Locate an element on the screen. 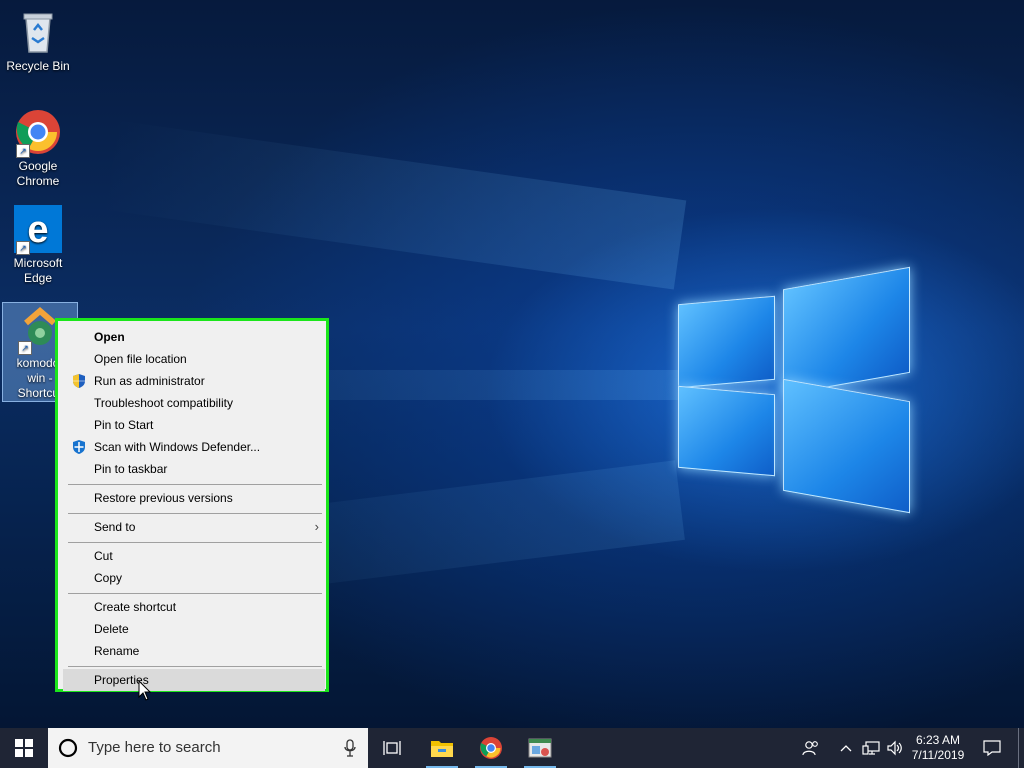 The image size is (1024, 768). people-icon is located at coordinates (810, 748).